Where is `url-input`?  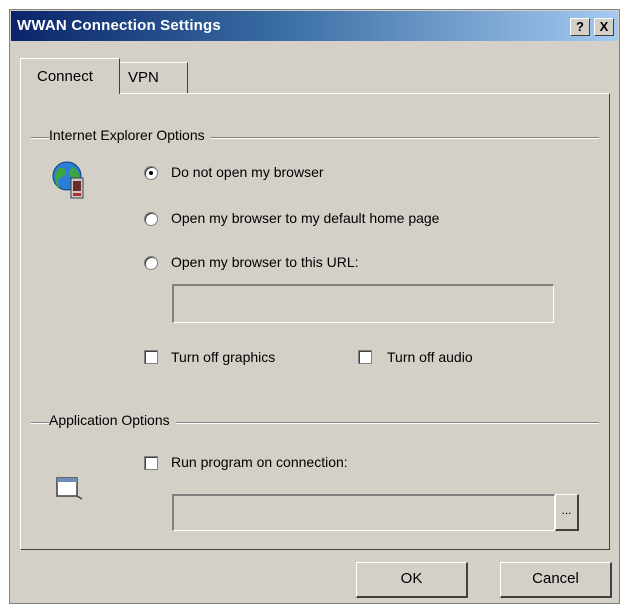
url-input is located at coordinates (363, 303).